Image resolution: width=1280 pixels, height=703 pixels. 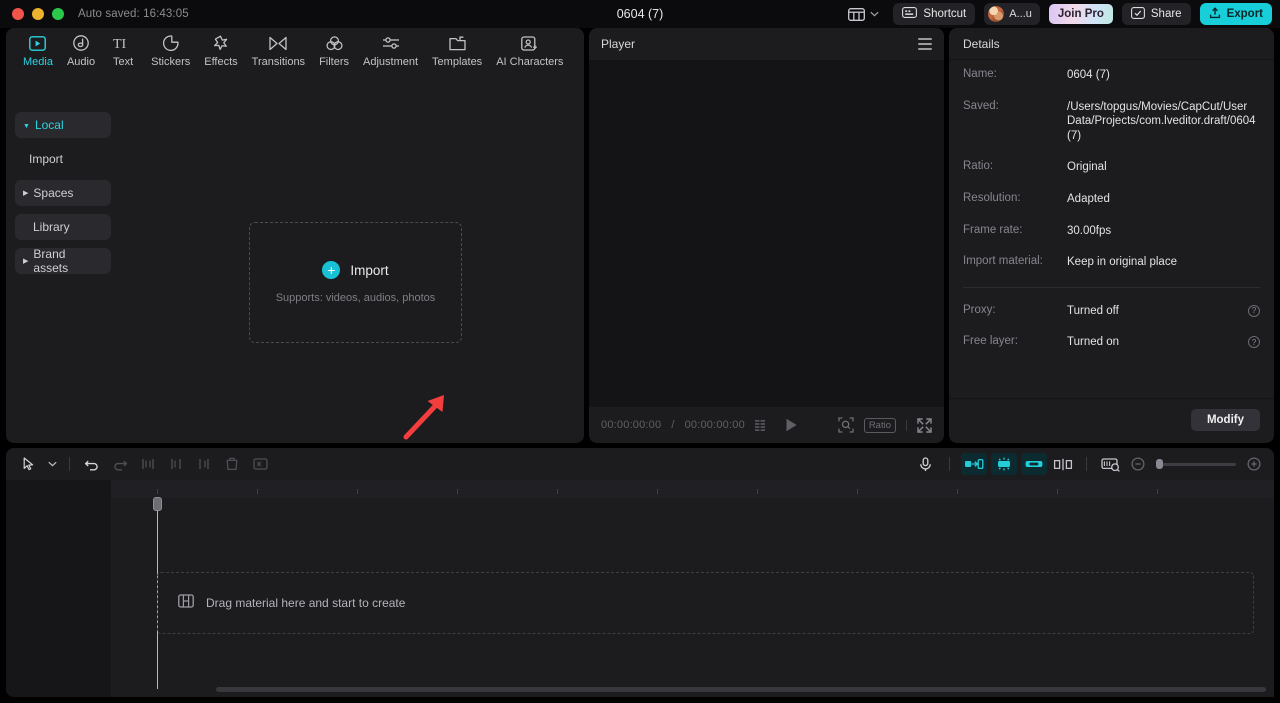 I want to click on sidebar-item-import: Import, so click(x=63, y=159).